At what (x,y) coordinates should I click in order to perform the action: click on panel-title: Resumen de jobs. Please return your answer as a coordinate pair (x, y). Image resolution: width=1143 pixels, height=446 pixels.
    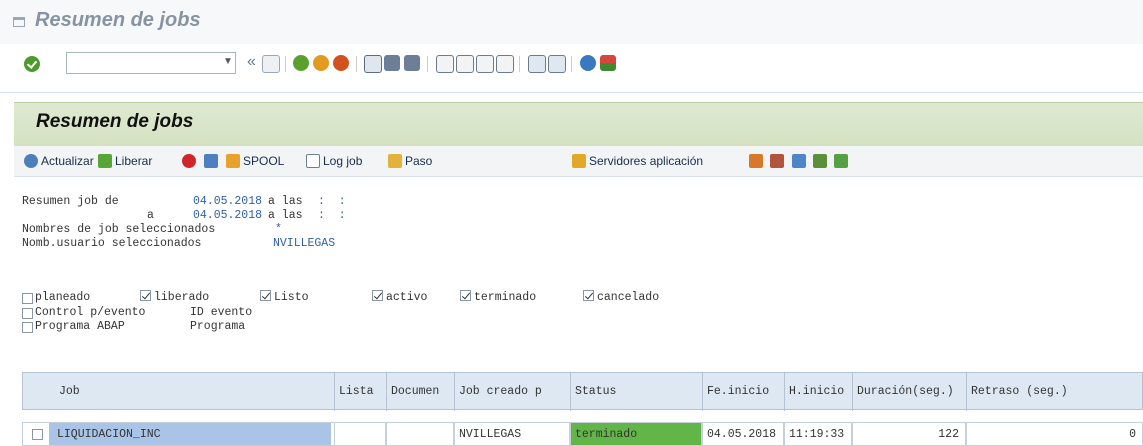
    Looking at the image, I should click on (115, 121).